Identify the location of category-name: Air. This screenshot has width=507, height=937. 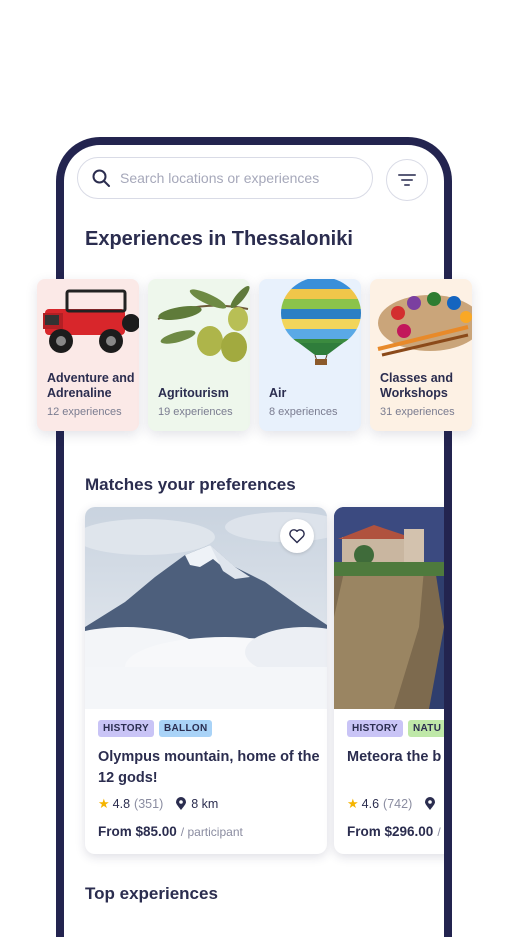
(278, 393).